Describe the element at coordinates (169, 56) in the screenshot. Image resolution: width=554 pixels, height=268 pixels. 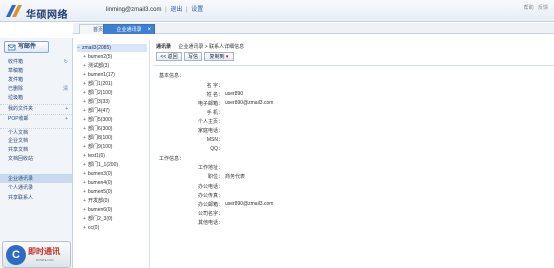
I see `back-button: << 返回` at that location.